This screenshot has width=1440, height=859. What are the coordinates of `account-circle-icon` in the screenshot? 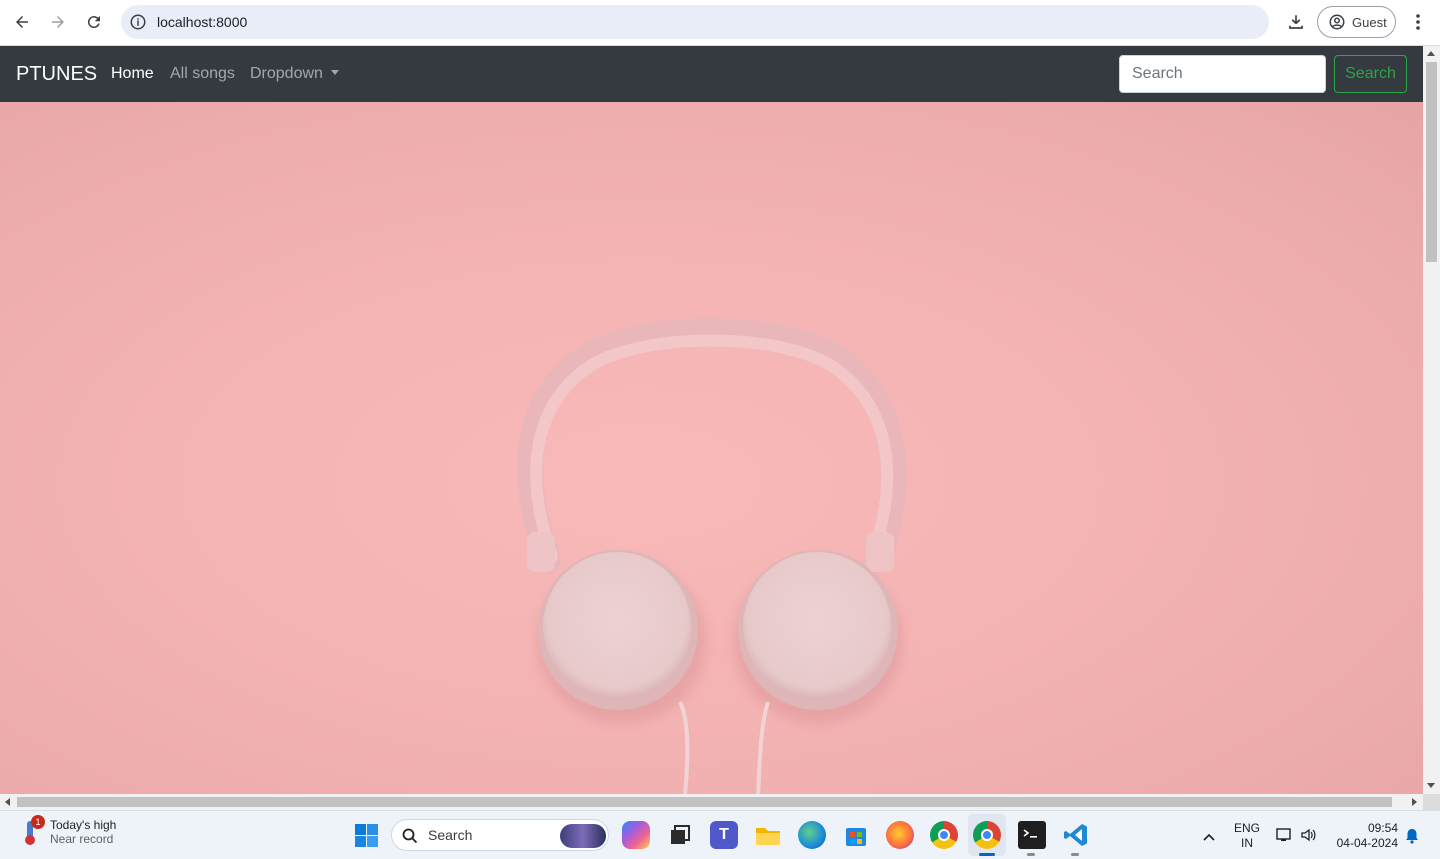 It's located at (1337, 22).